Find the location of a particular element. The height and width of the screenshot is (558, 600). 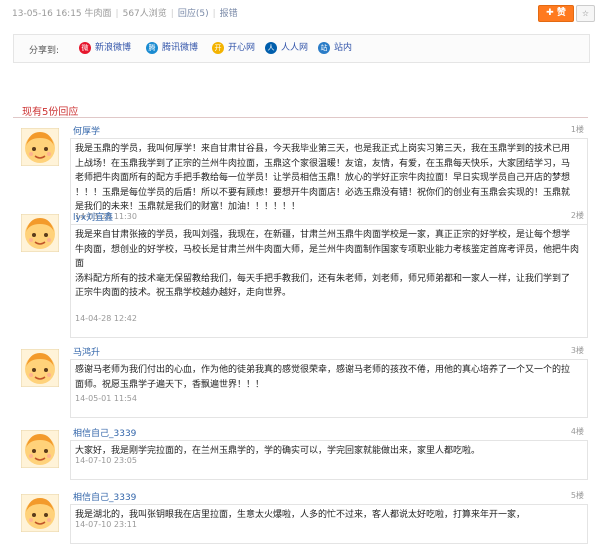

post-date: 13-05-16 16:15 is located at coordinates (47, 14).